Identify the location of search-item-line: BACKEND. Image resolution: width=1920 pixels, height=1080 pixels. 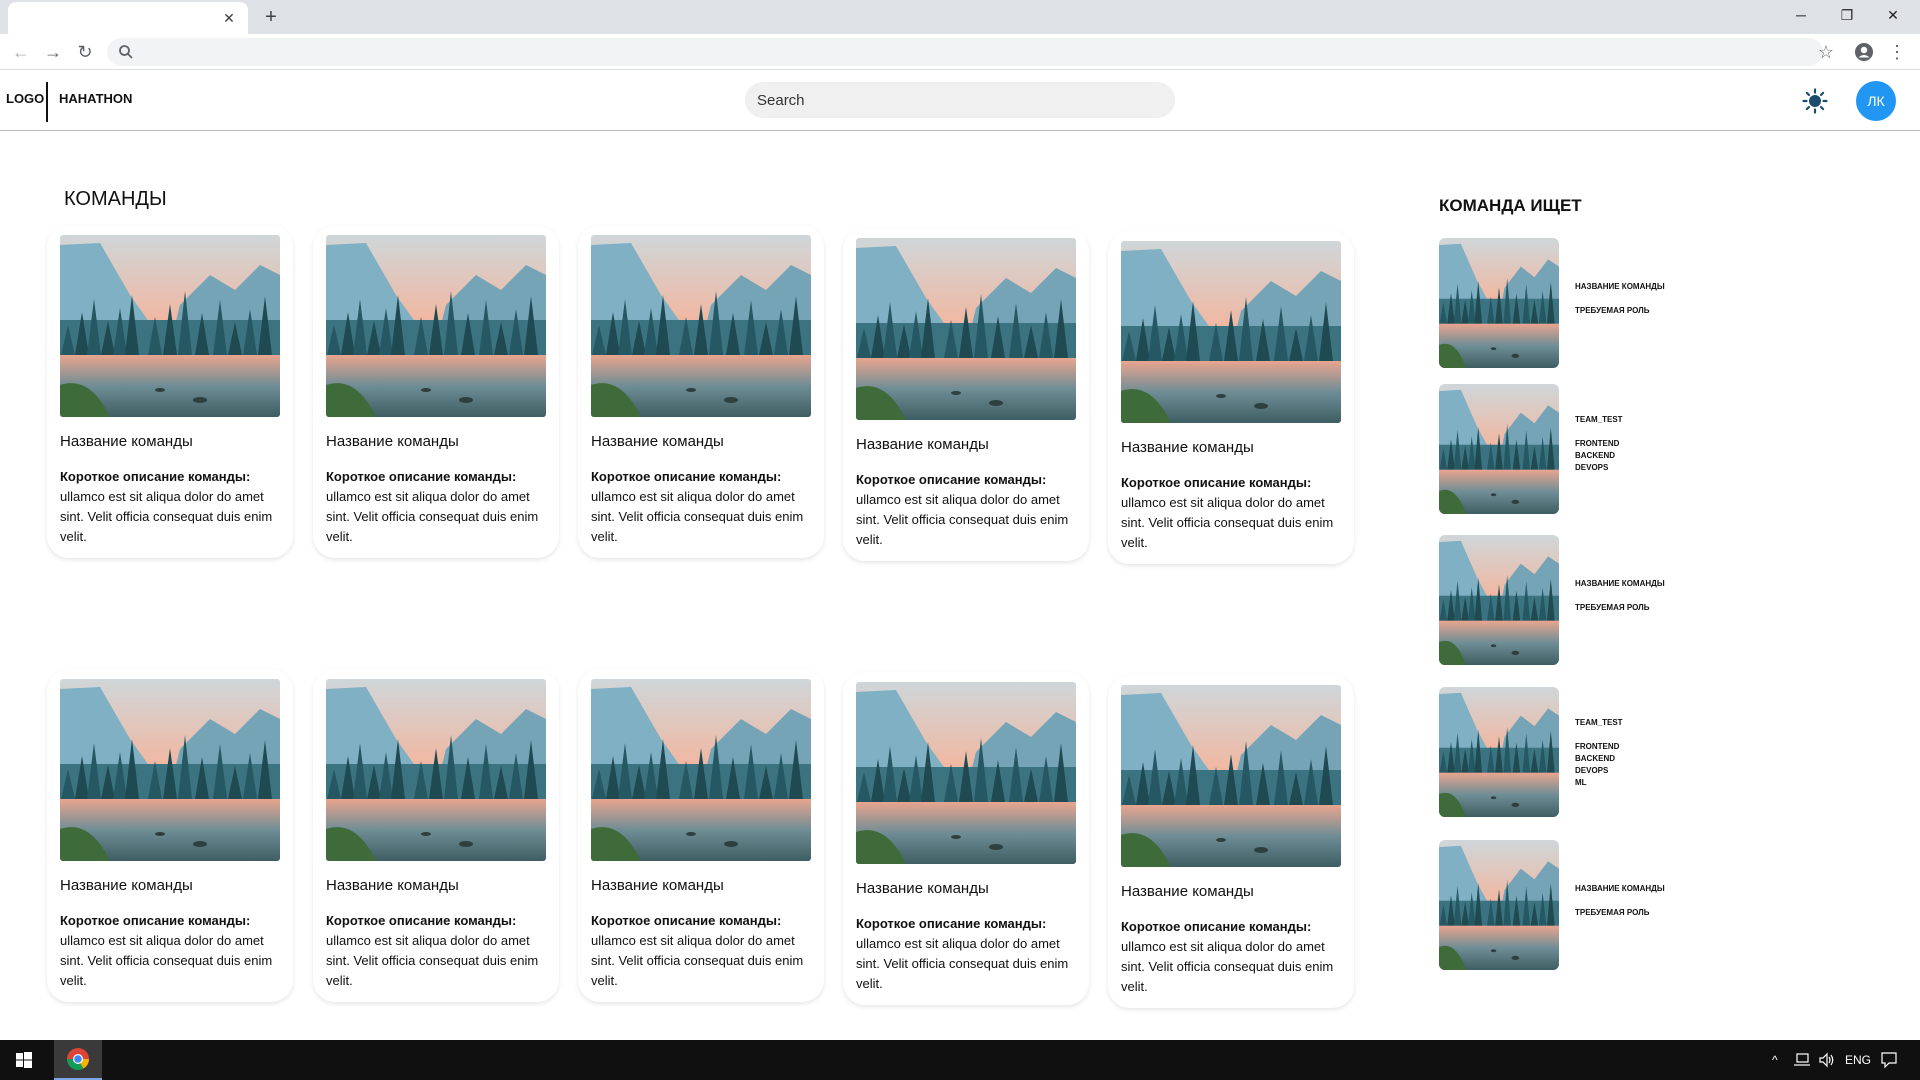
(1595, 758).